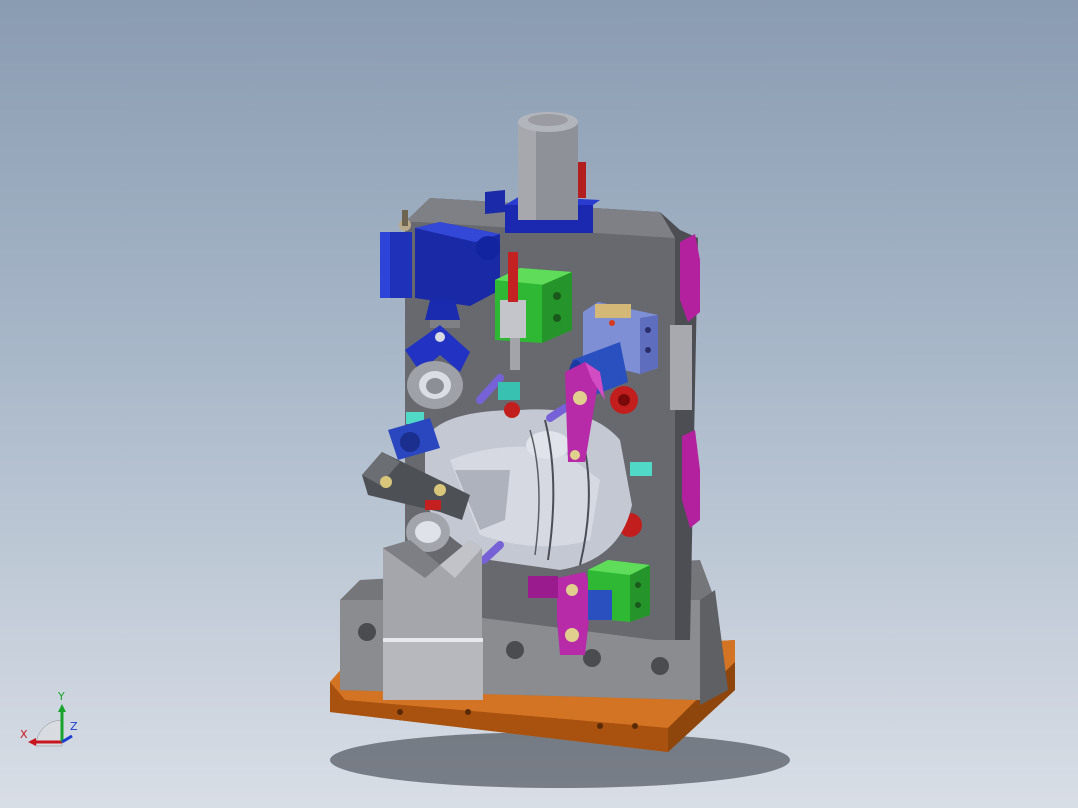  I want to click on y-axis-label: Y, so click(61, 696).